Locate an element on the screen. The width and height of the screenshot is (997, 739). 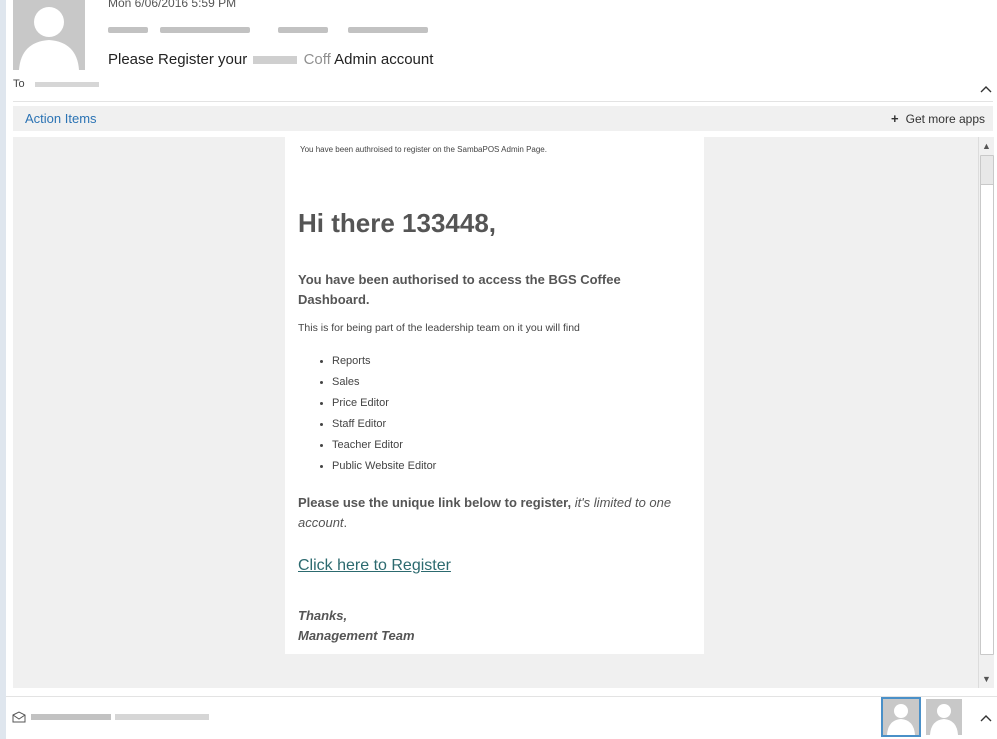
get-more-apps-label: Get more apps is located at coordinates (945, 119).